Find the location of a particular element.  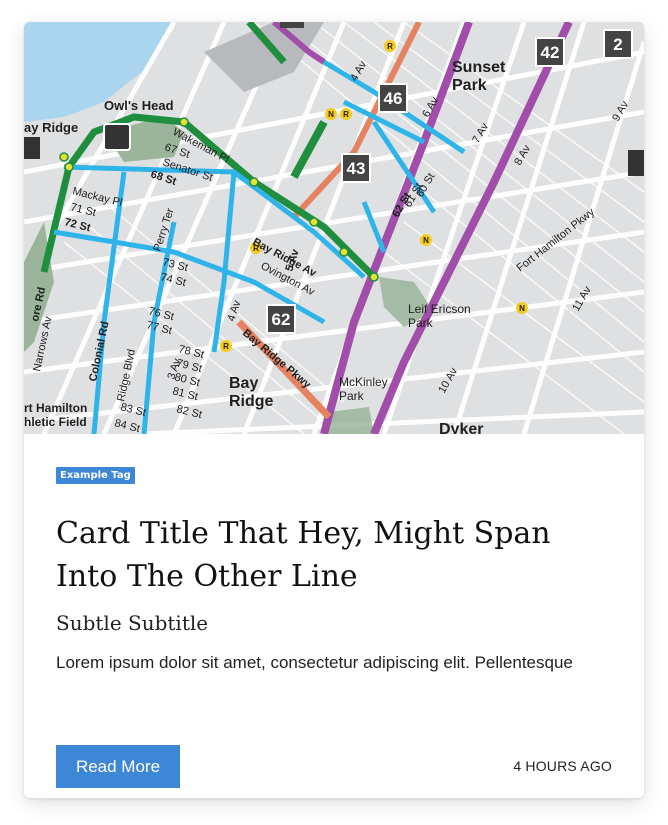

label-sunset-1: Sunset is located at coordinates (479, 67).